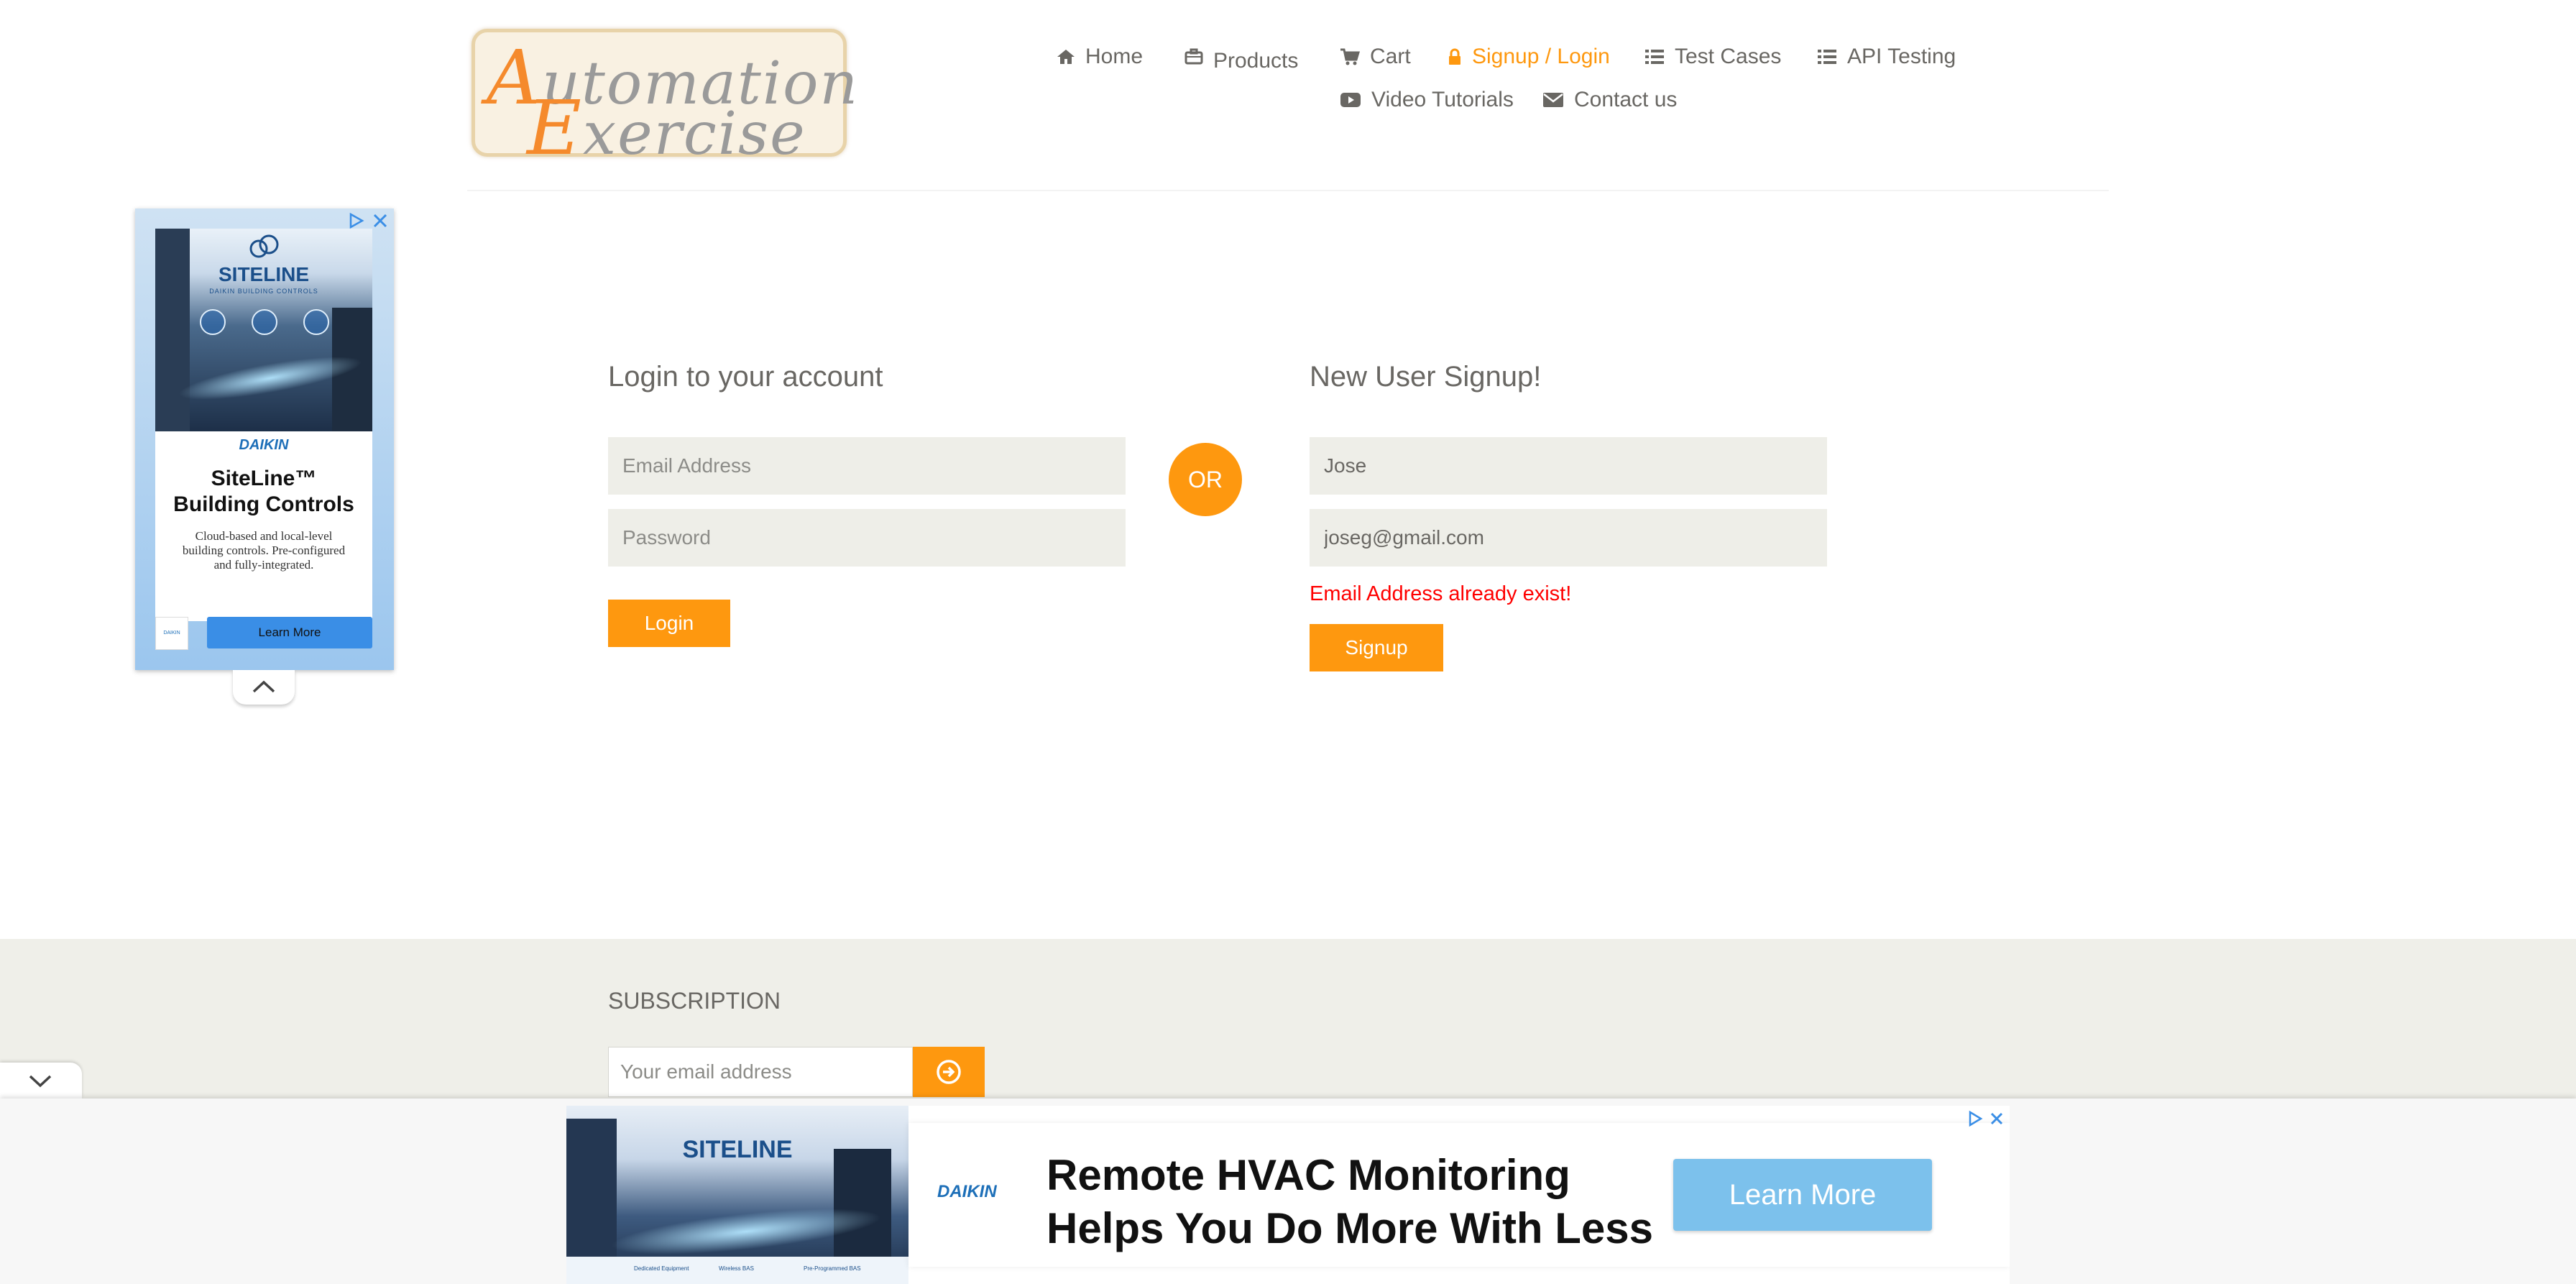 The width and height of the screenshot is (2576, 1284). I want to click on or-divider: OR, so click(1205, 480).